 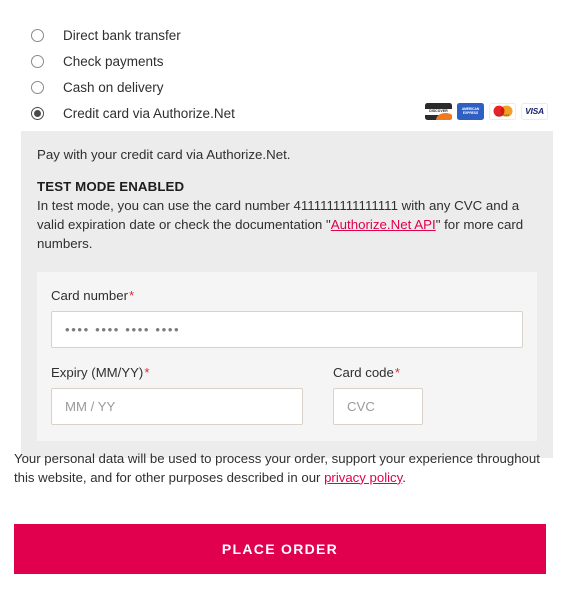 What do you see at coordinates (363, 477) in the screenshot?
I see `privacy-policy-link: privacy policy` at bounding box center [363, 477].